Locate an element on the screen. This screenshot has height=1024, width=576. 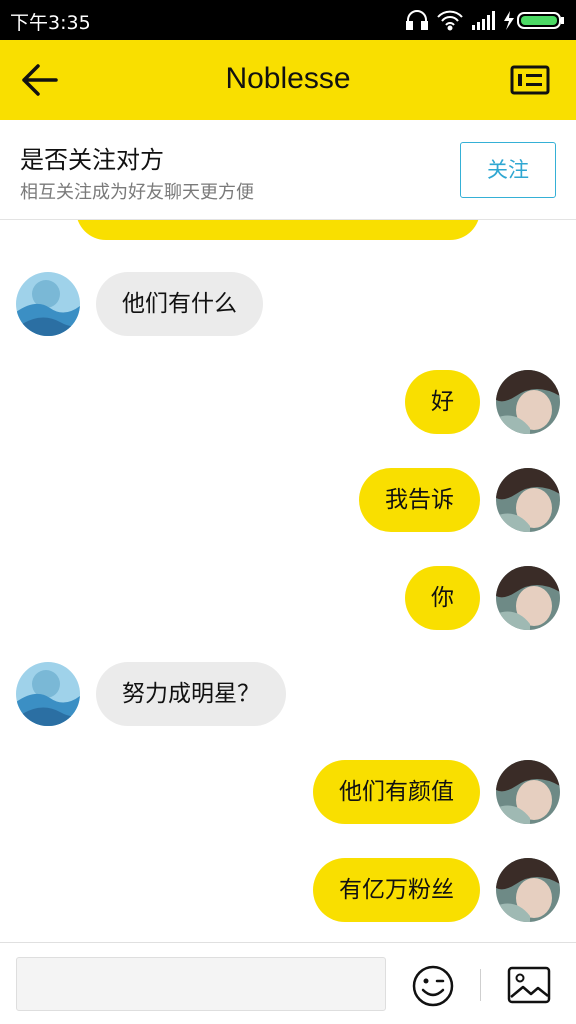
follow-button: 关注 is located at coordinates (508, 170).